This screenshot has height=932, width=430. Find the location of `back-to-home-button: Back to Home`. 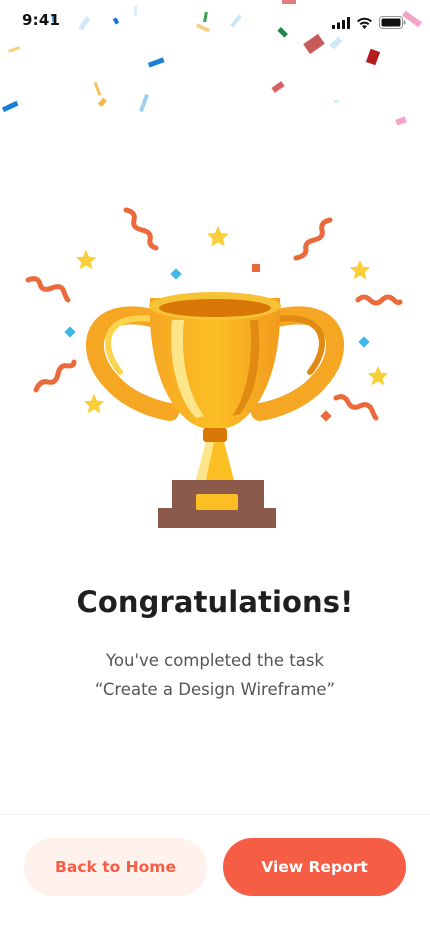

back-to-home-button: Back to Home is located at coordinates (115, 867).